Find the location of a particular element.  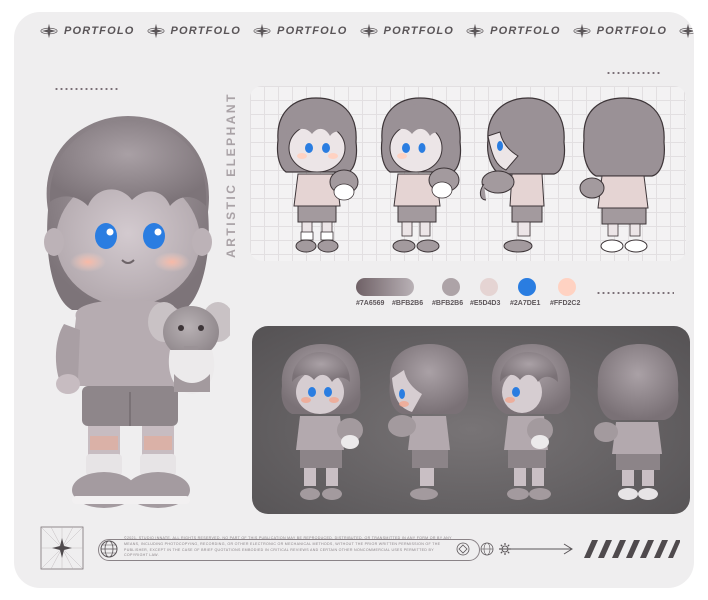

turnaround-back-view is located at coordinates (622, 175).